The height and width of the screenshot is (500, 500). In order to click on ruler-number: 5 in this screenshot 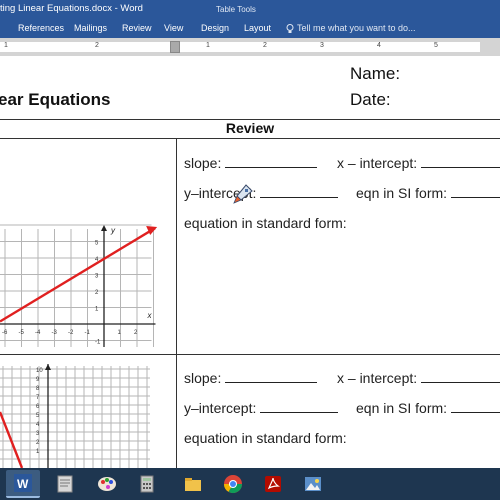, I will do `click(436, 45)`.